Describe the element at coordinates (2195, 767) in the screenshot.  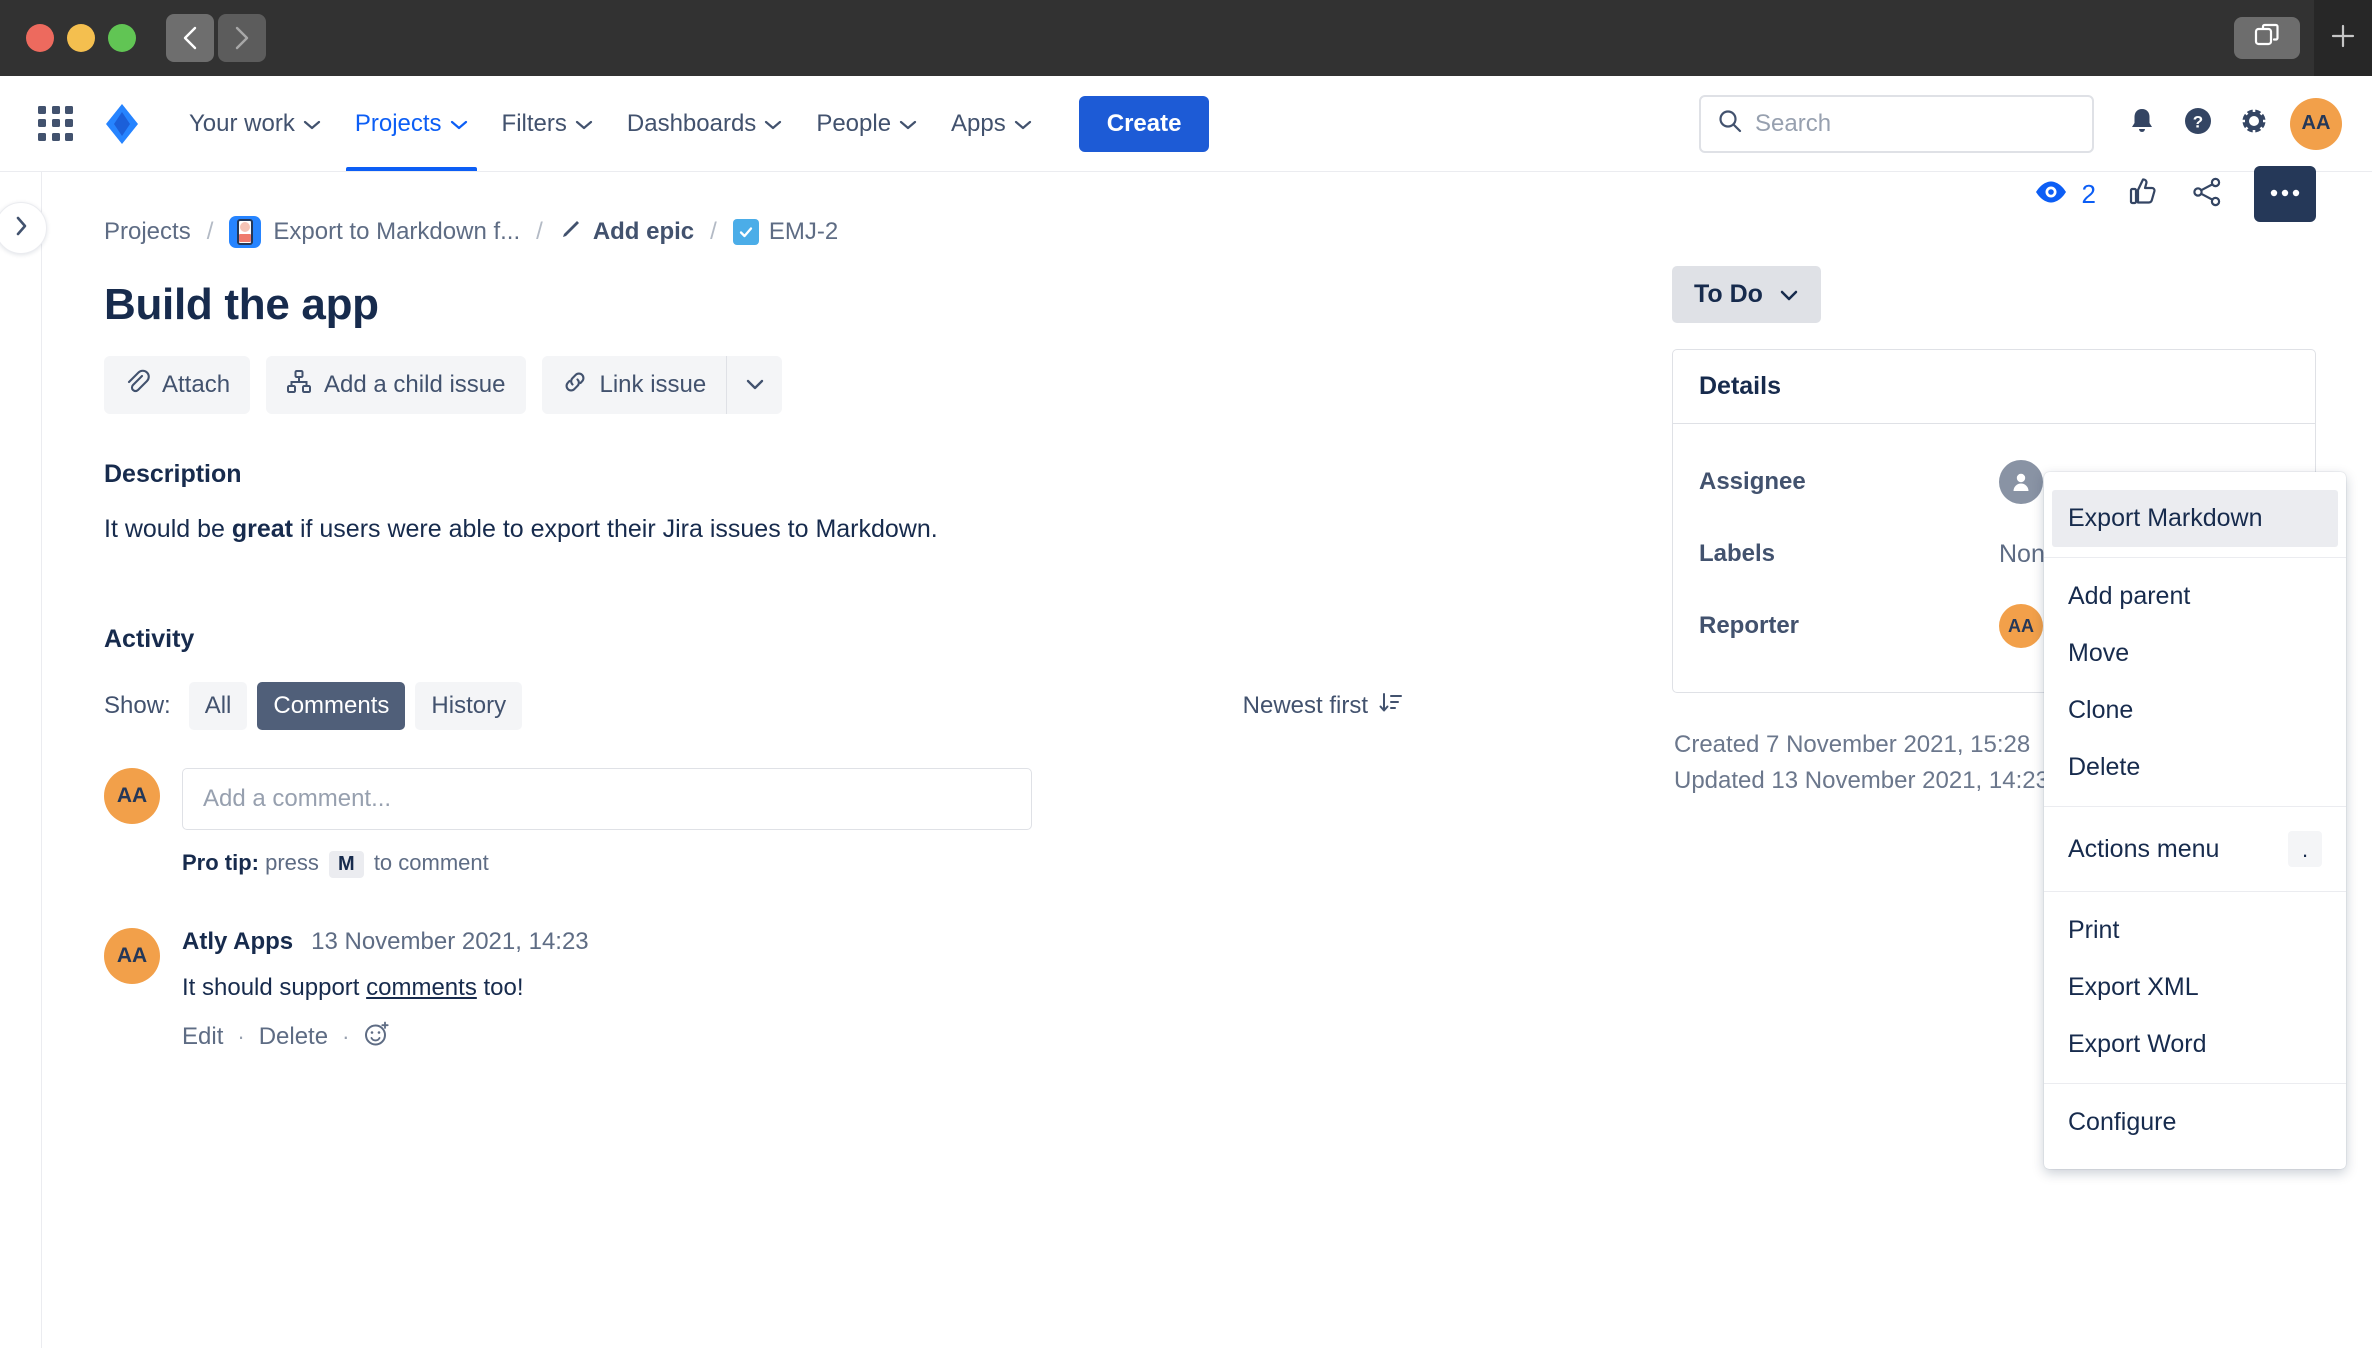
I see `menu-item-delete: Delete` at that location.